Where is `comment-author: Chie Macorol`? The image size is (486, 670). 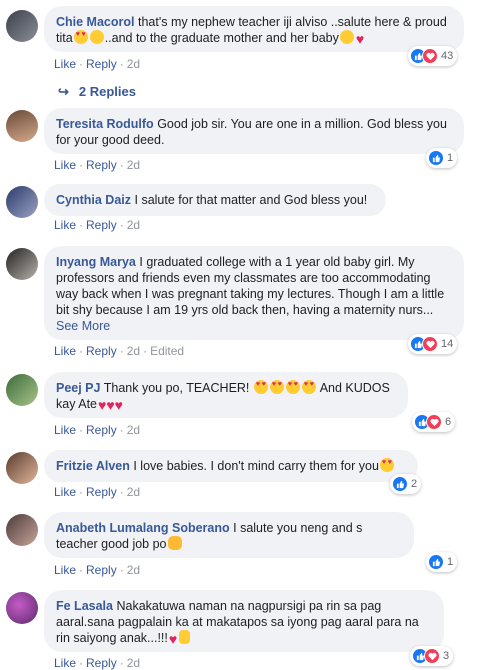 comment-author: Chie Macorol is located at coordinates (95, 22).